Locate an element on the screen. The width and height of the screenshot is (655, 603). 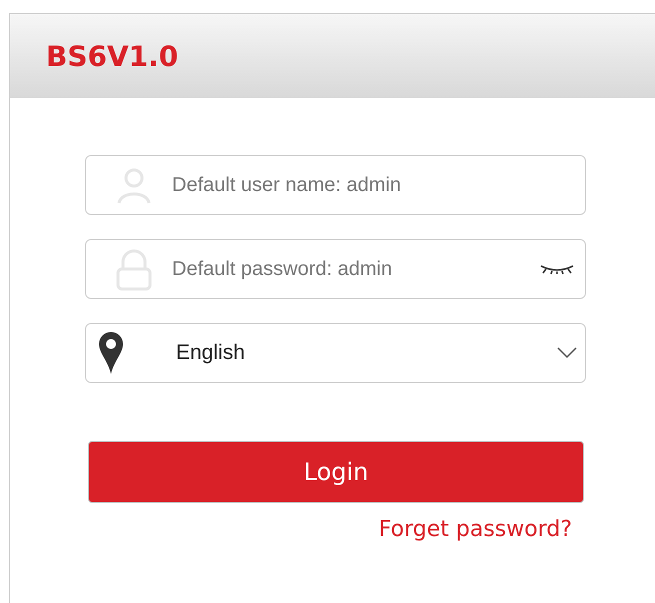
password-field: Default password: admin is located at coordinates (335, 269).